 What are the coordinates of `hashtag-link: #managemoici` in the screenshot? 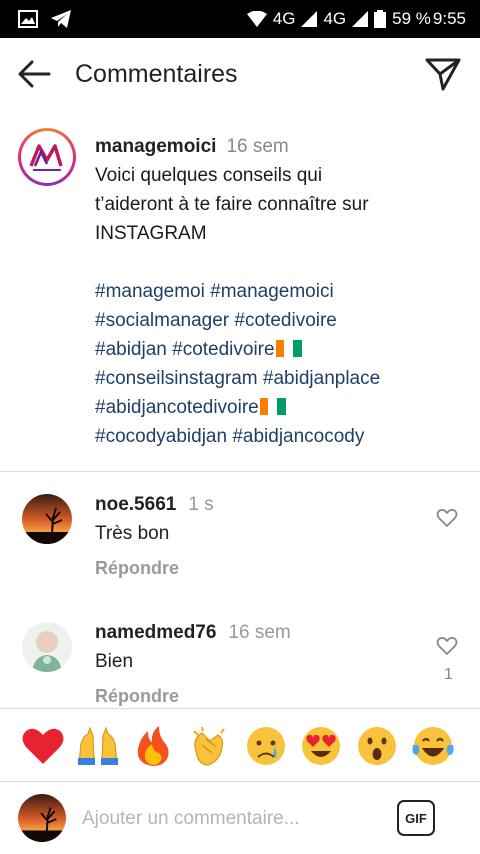 It's located at (272, 291).